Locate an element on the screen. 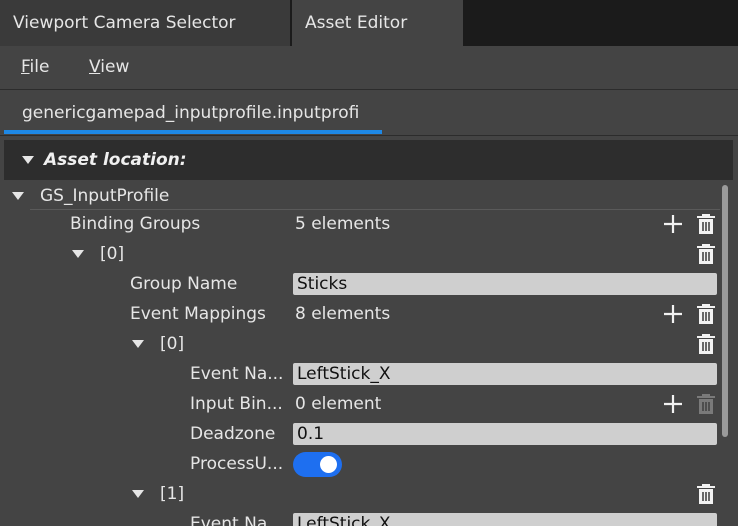 This screenshot has height=526, width=738. active-tab-indicator is located at coordinates (193, 132).